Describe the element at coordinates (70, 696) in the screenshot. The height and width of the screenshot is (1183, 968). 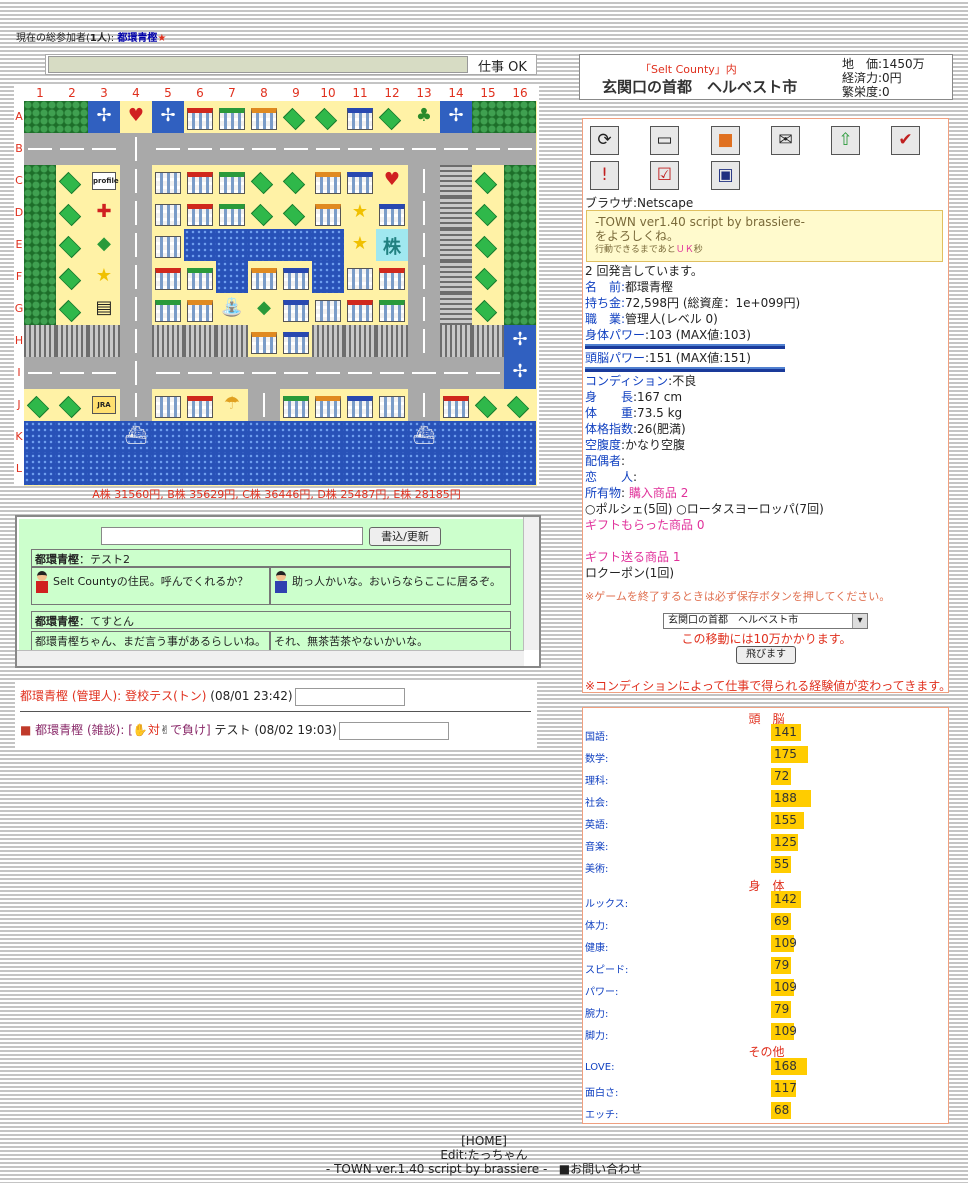
I see `post-author: 都環青樫 (管理人):` at that location.